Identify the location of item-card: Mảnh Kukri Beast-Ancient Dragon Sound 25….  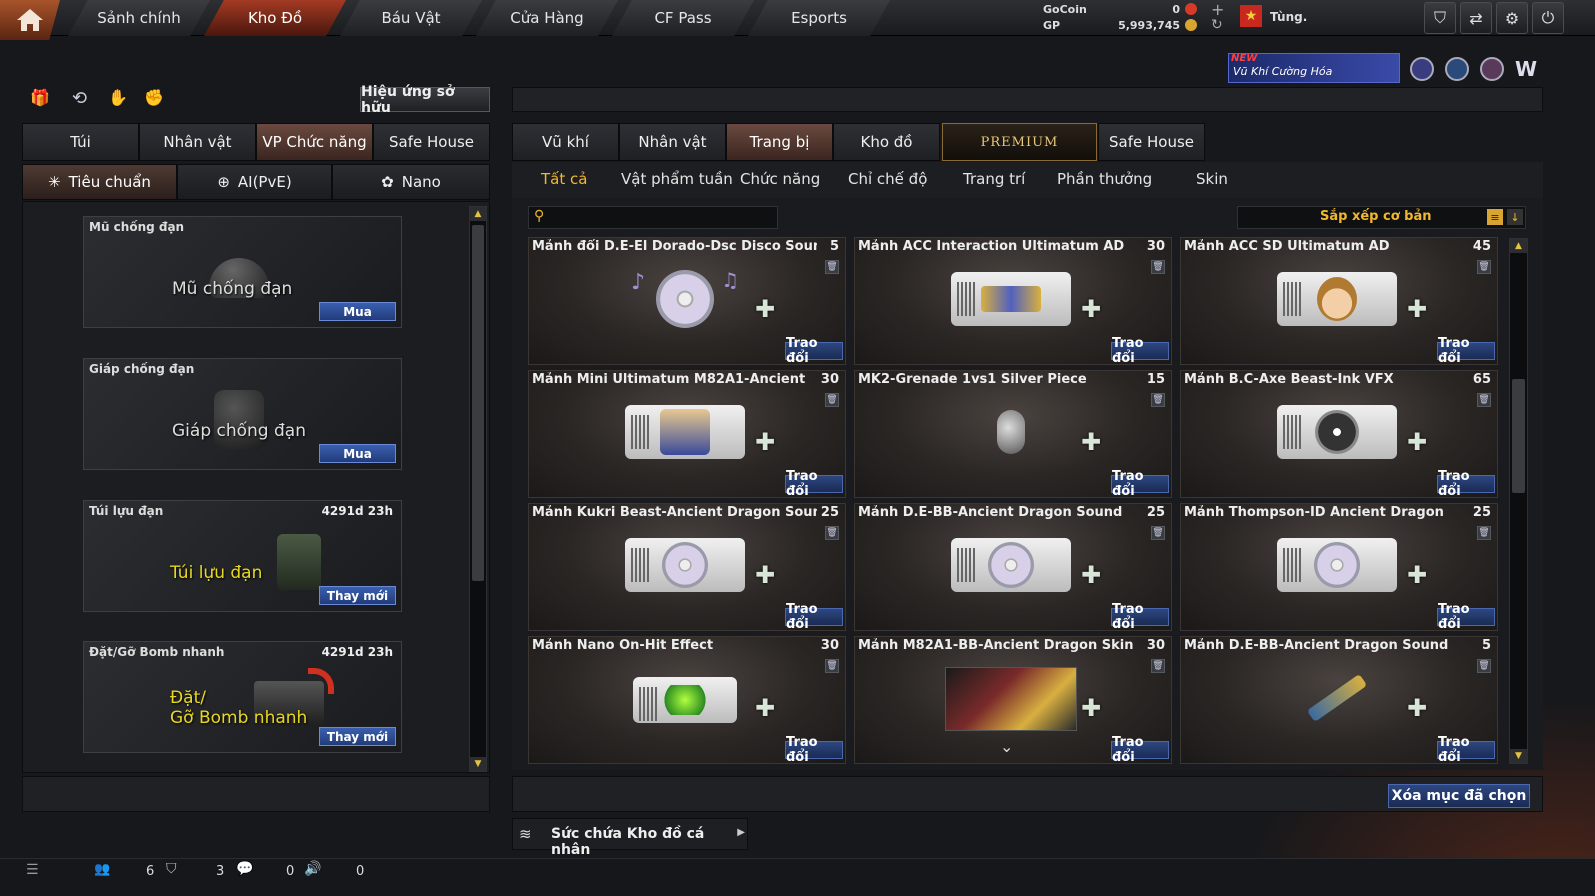
(687, 567).